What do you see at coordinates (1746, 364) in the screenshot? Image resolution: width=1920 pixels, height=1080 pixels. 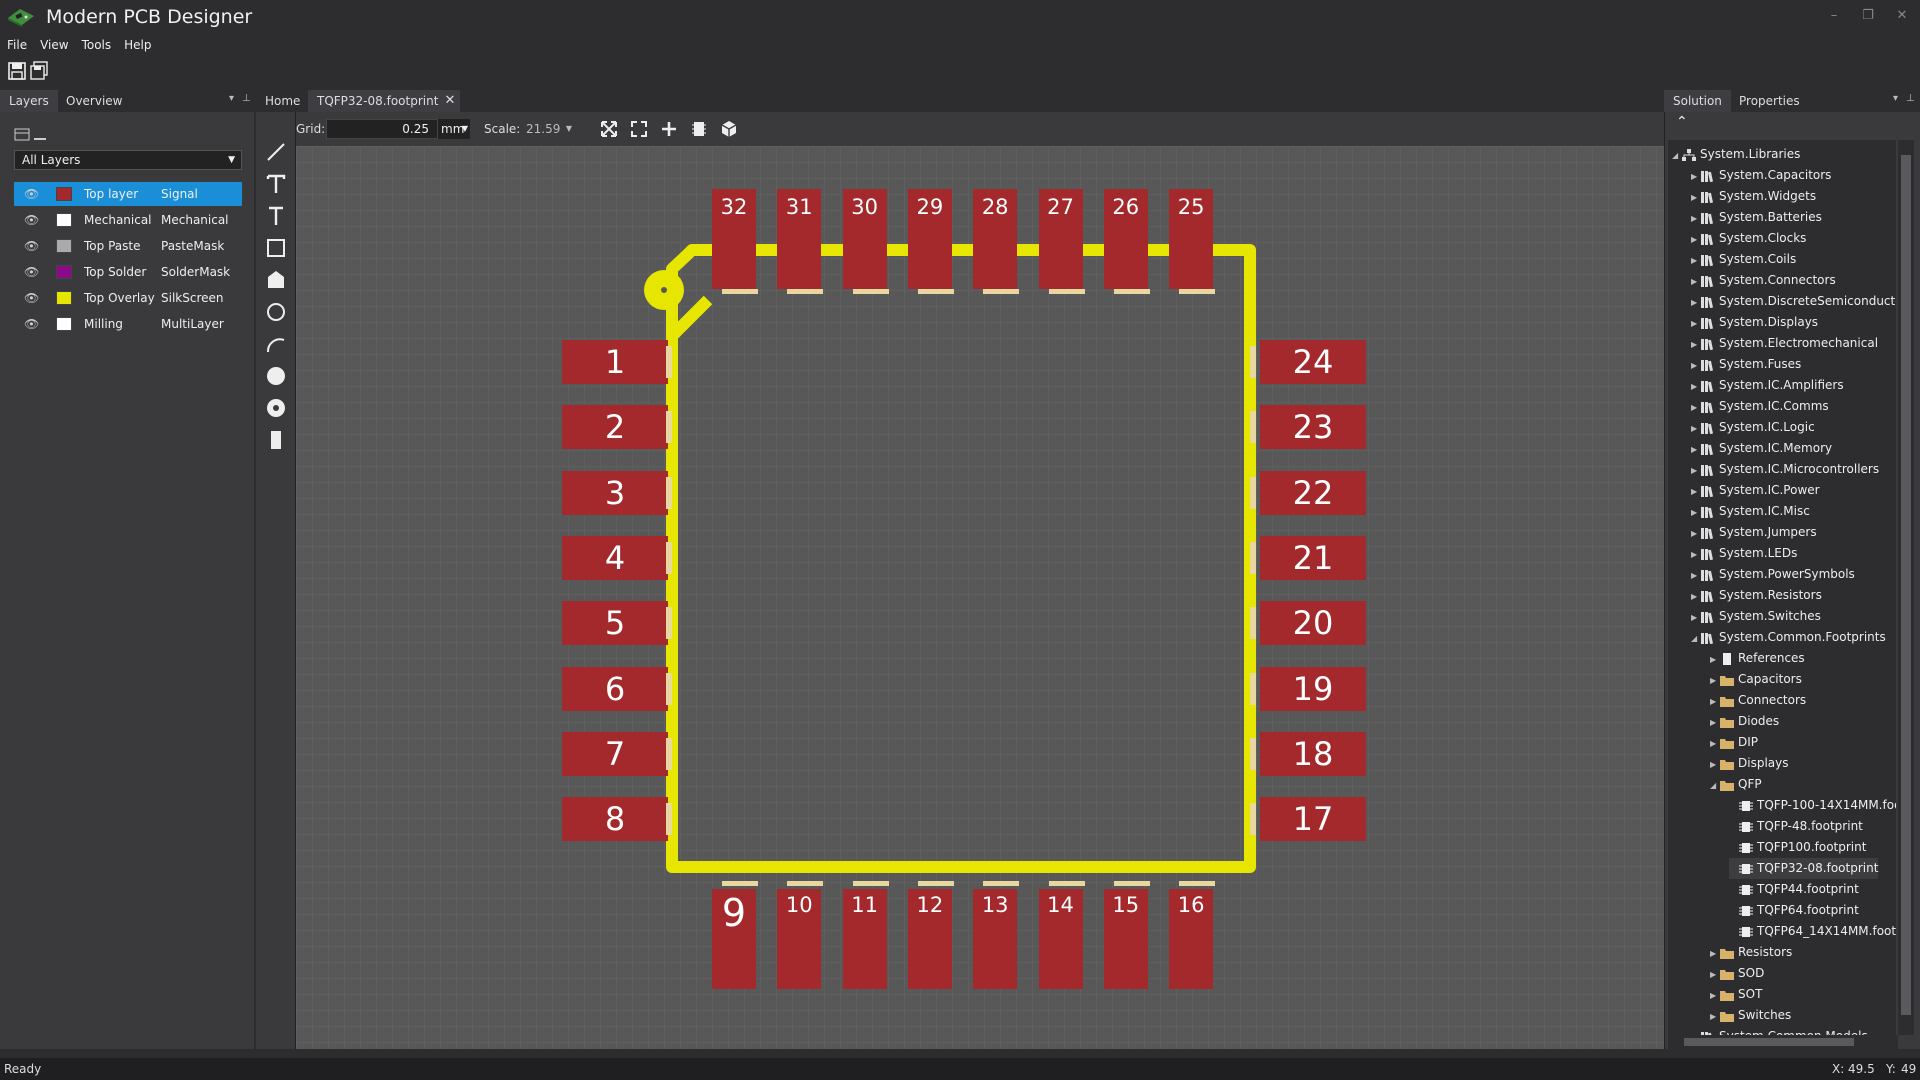 I see `tree-node: ▶ System.Fuses` at bounding box center [1746, 364].